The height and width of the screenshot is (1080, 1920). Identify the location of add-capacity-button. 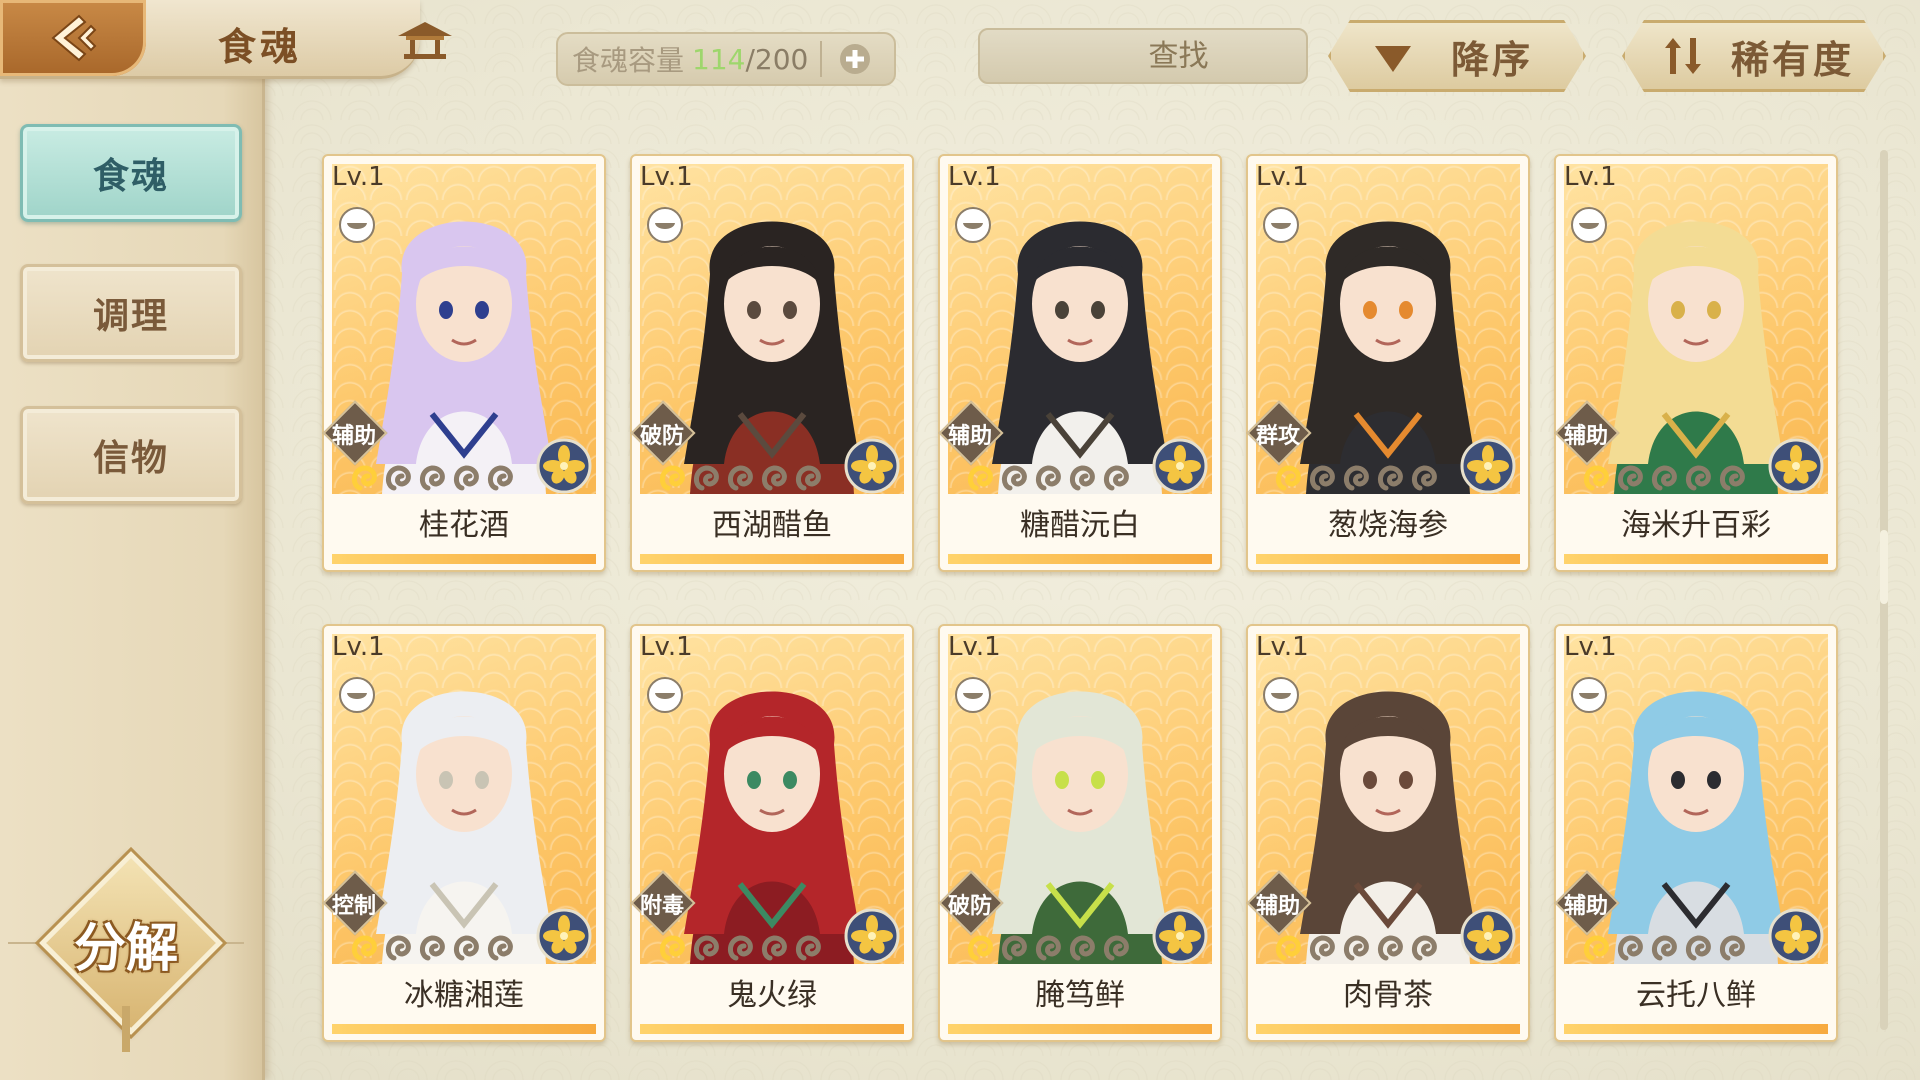
(855, 59).